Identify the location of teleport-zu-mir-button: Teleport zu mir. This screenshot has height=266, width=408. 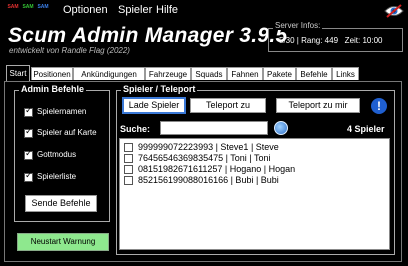
(318, 105).